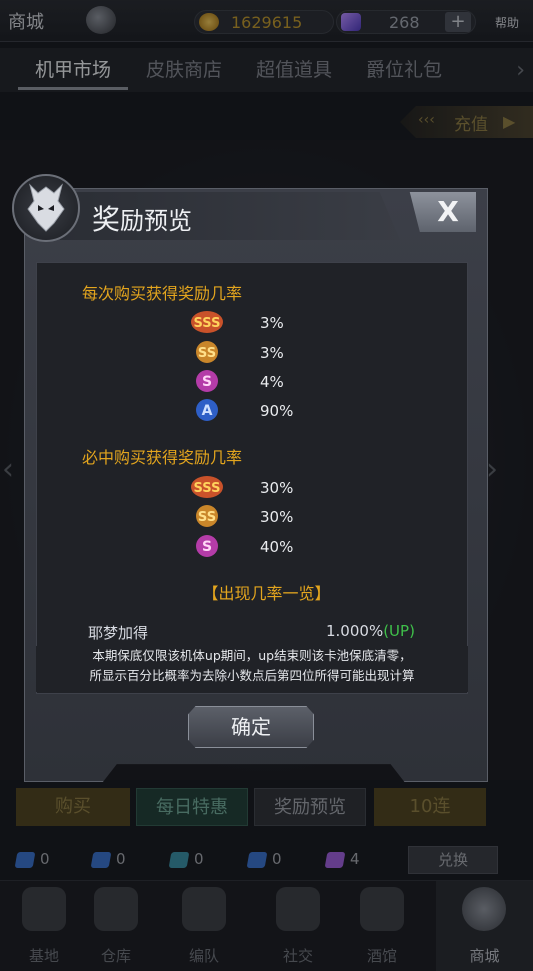 This screenshot has height=971, width=533. Describe the element at coordinates (156, 221) in the screenshot. I see `dialog-title-rest: 励预览` at that location.